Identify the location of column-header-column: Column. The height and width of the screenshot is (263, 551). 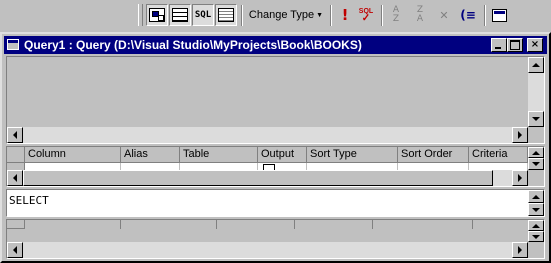
(73, 155).